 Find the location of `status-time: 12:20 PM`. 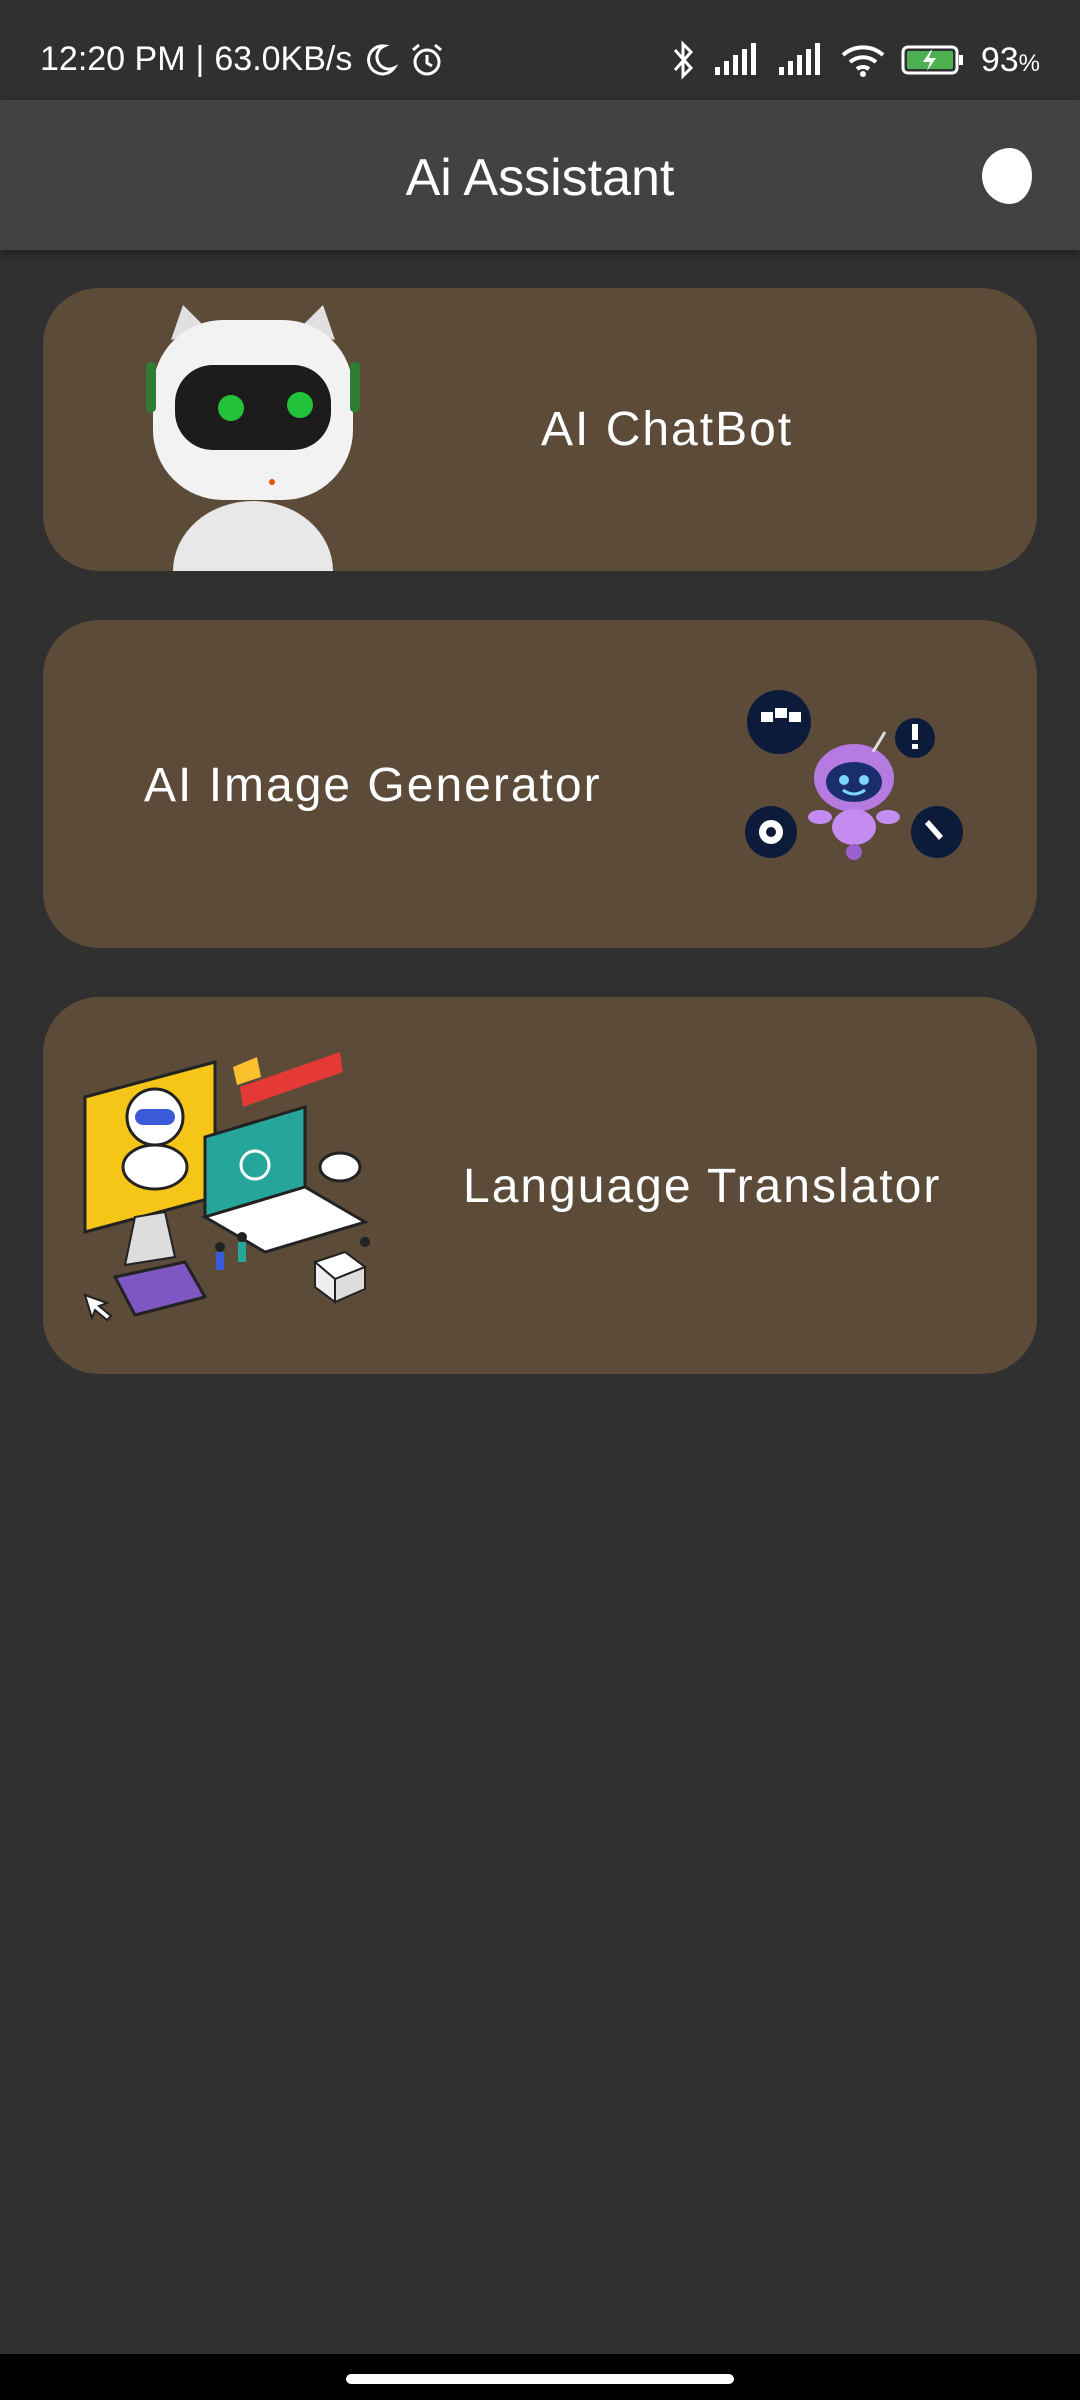

status-time: 12:20 PM is located at coordinates (113, 59).